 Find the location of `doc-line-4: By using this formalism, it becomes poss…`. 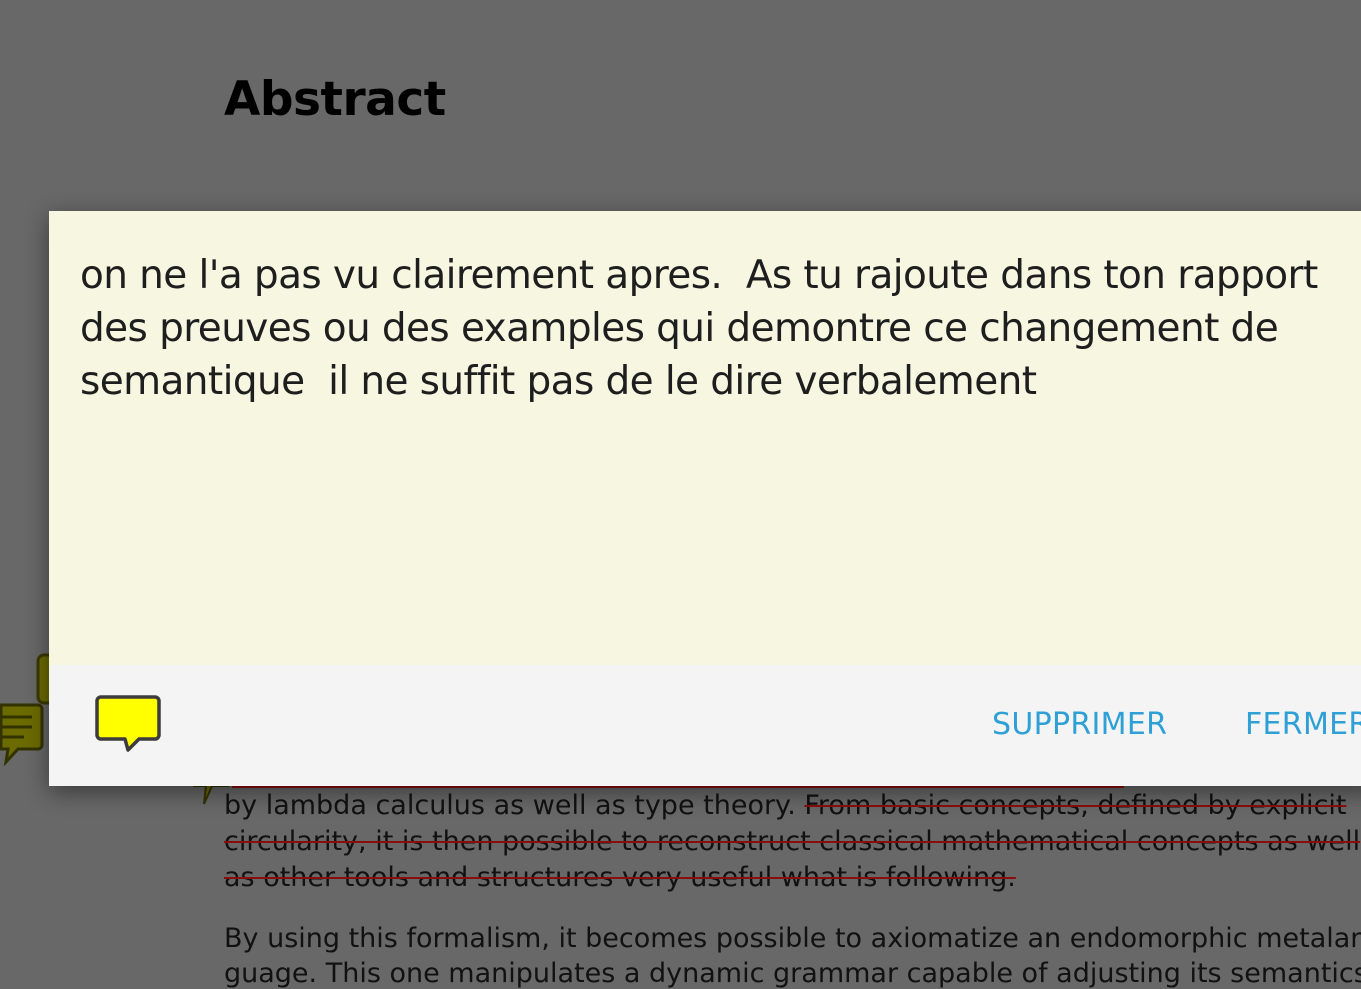

doc-line-4: By using this formalism, it becomes poss… is located at coordinates (792, 938).